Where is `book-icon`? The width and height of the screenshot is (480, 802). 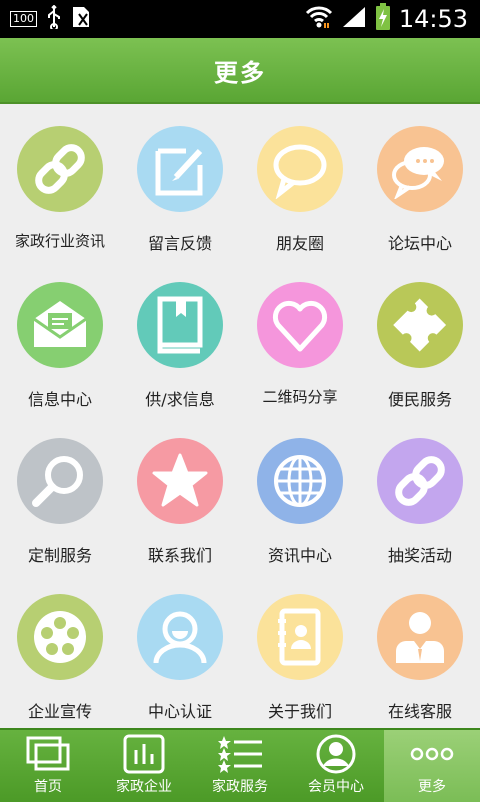
book-icon is located at coordinates (180, 325).